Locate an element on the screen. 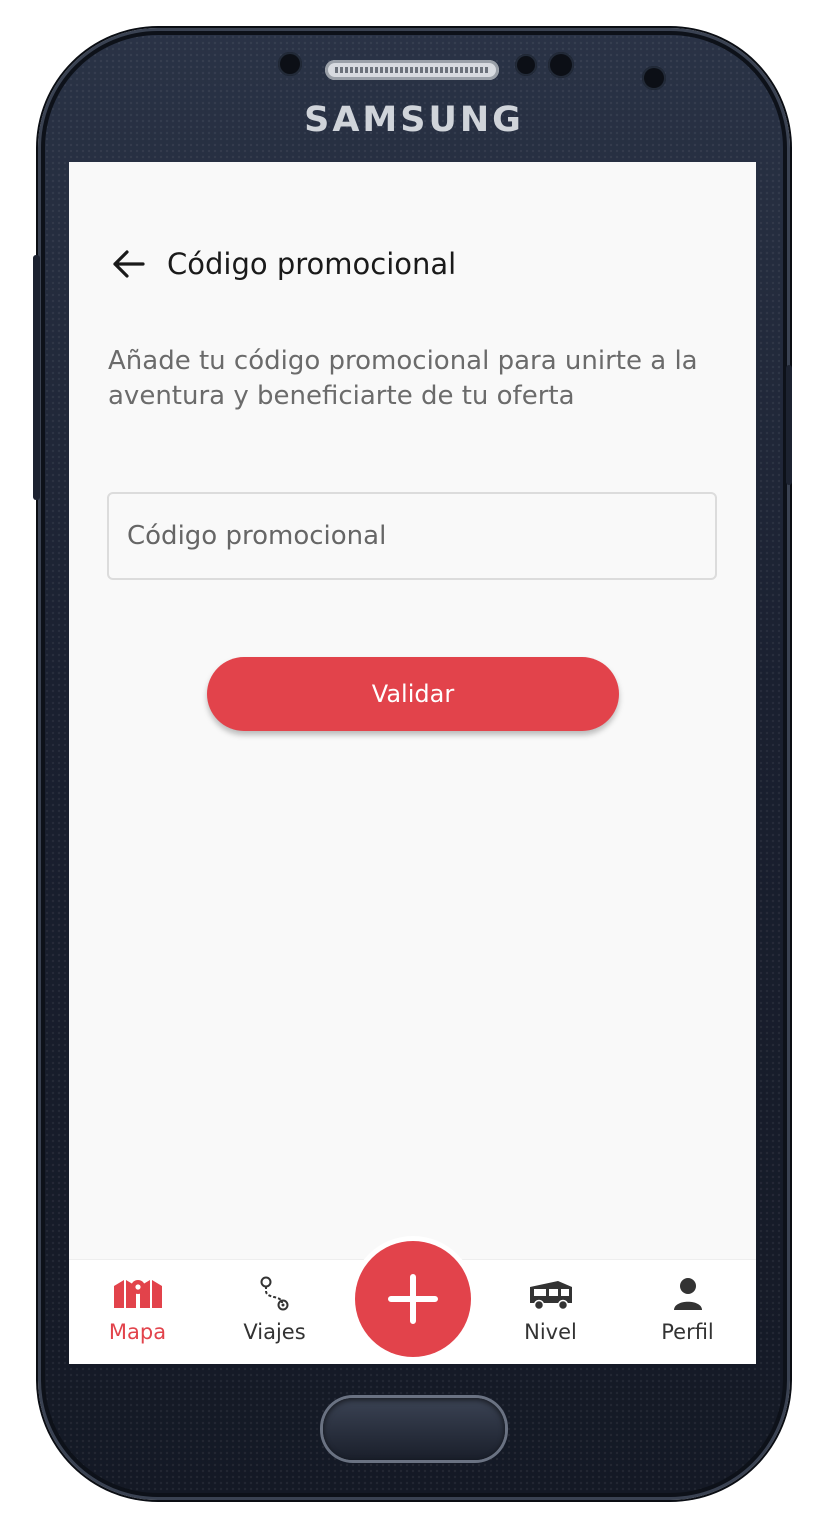 The image size is (828, 1528). map-icon is located at coordinates (137, 1294).